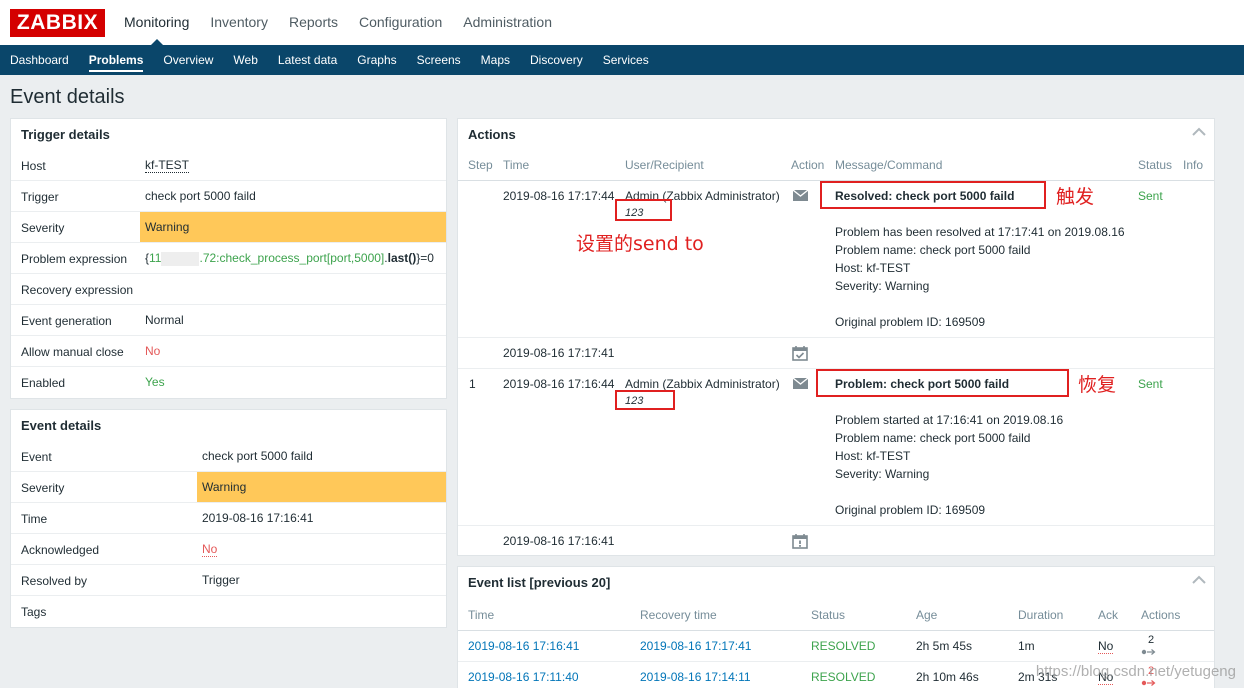  What do you see at coordinates (188, 60) in the screenshot?
I see `subnav-overview: Overview` at bounding box center [188, 60].